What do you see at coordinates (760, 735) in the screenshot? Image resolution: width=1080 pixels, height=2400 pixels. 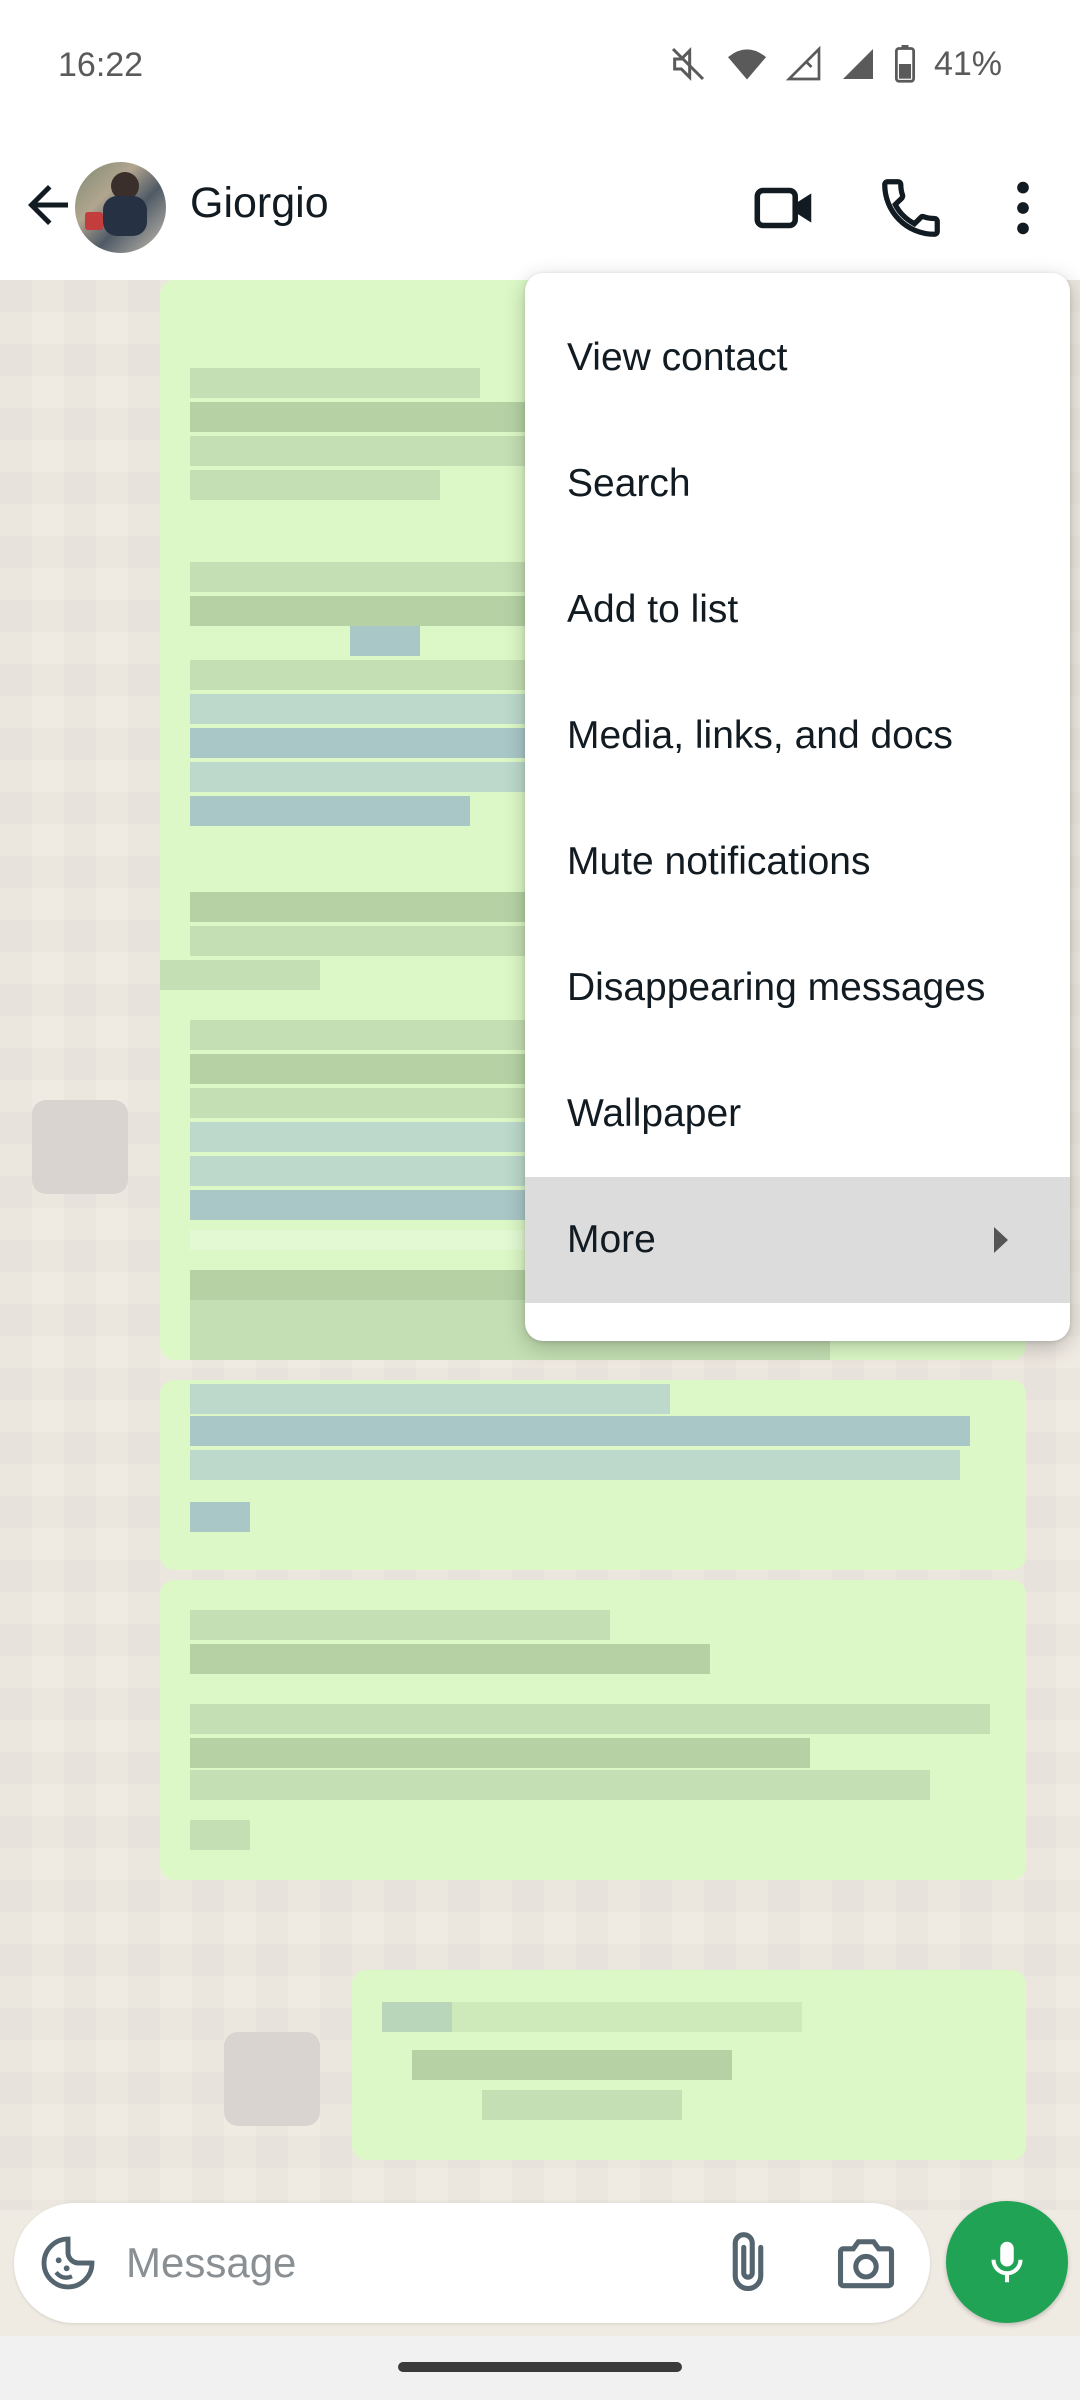 I see `menu-item-label: Media, links, and docs` at bounding box center [760, 735].